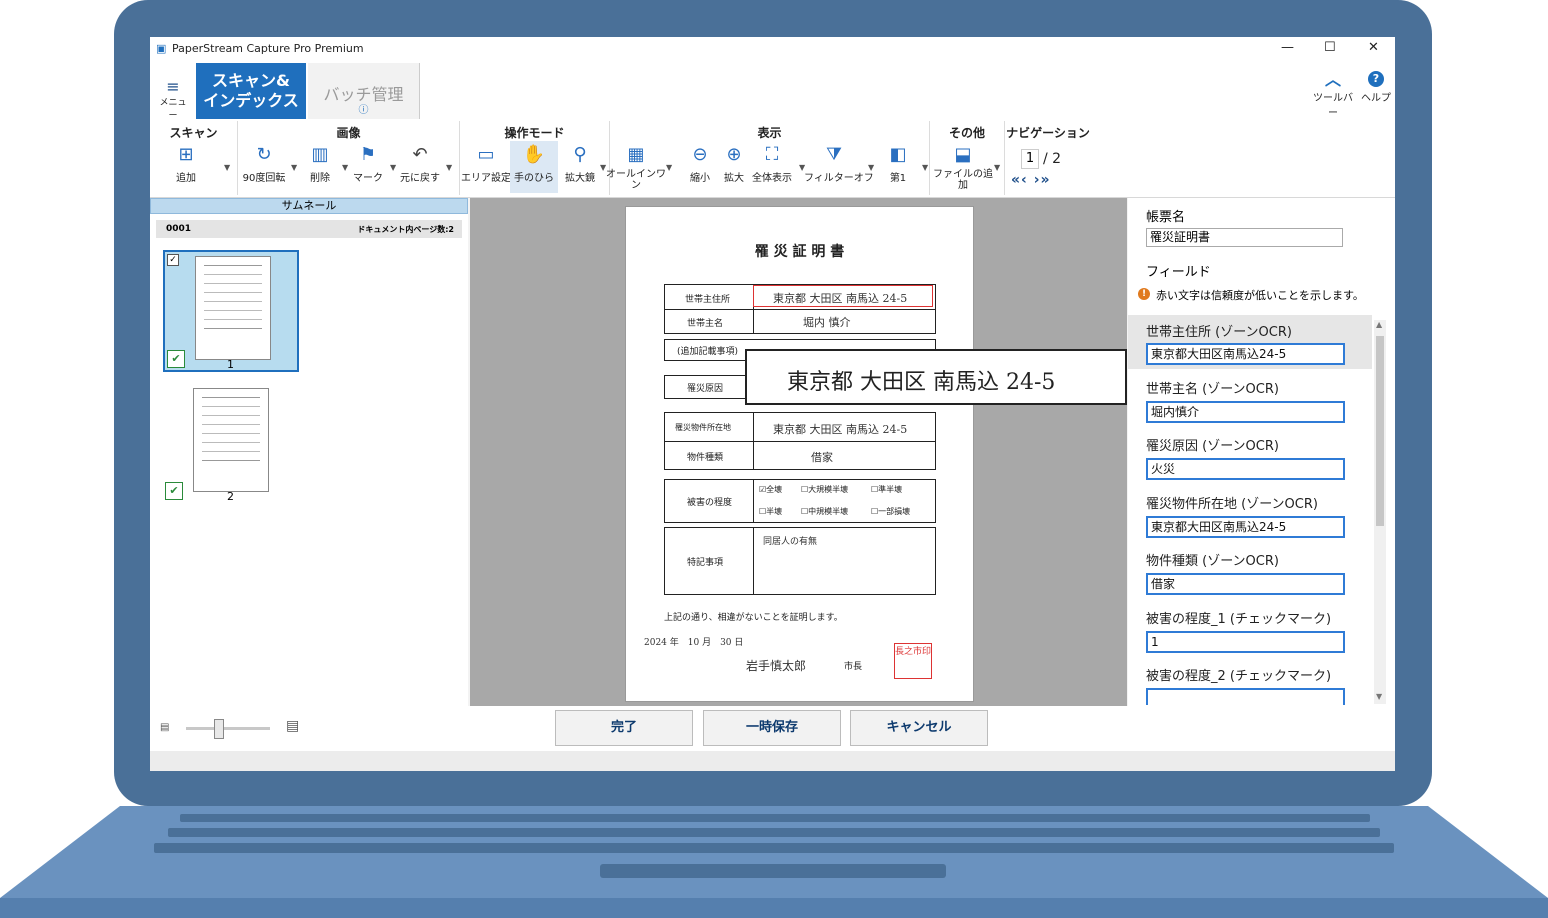  Describe the element at coordinates (1260, 295) in the screenshot. I see `confidence-warning: 赤い文字は信頼度が低いことを示します。` at that location.